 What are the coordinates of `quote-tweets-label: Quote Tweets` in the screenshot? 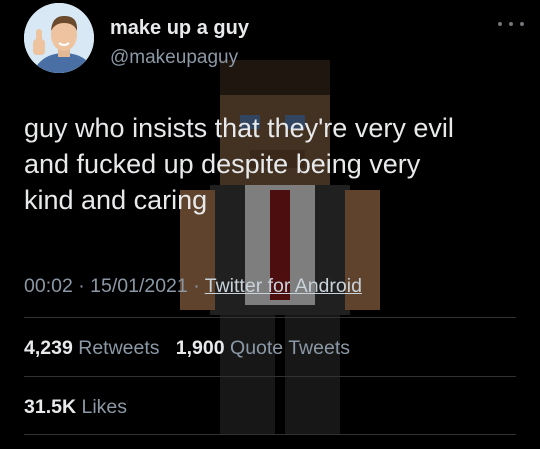 It's located at (290, 348).